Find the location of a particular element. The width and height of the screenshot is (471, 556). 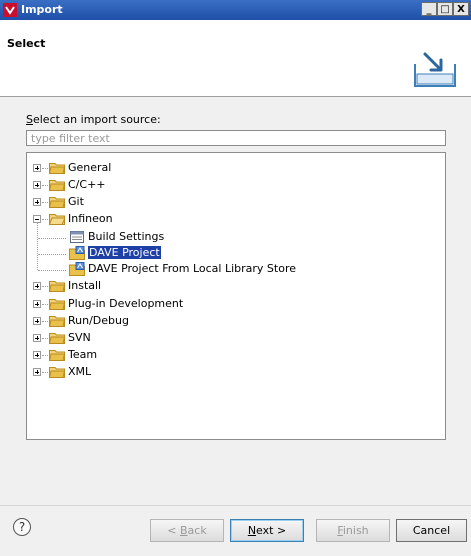

tree-item-build-settings: Build Settings is located at coordinates (236, 237).